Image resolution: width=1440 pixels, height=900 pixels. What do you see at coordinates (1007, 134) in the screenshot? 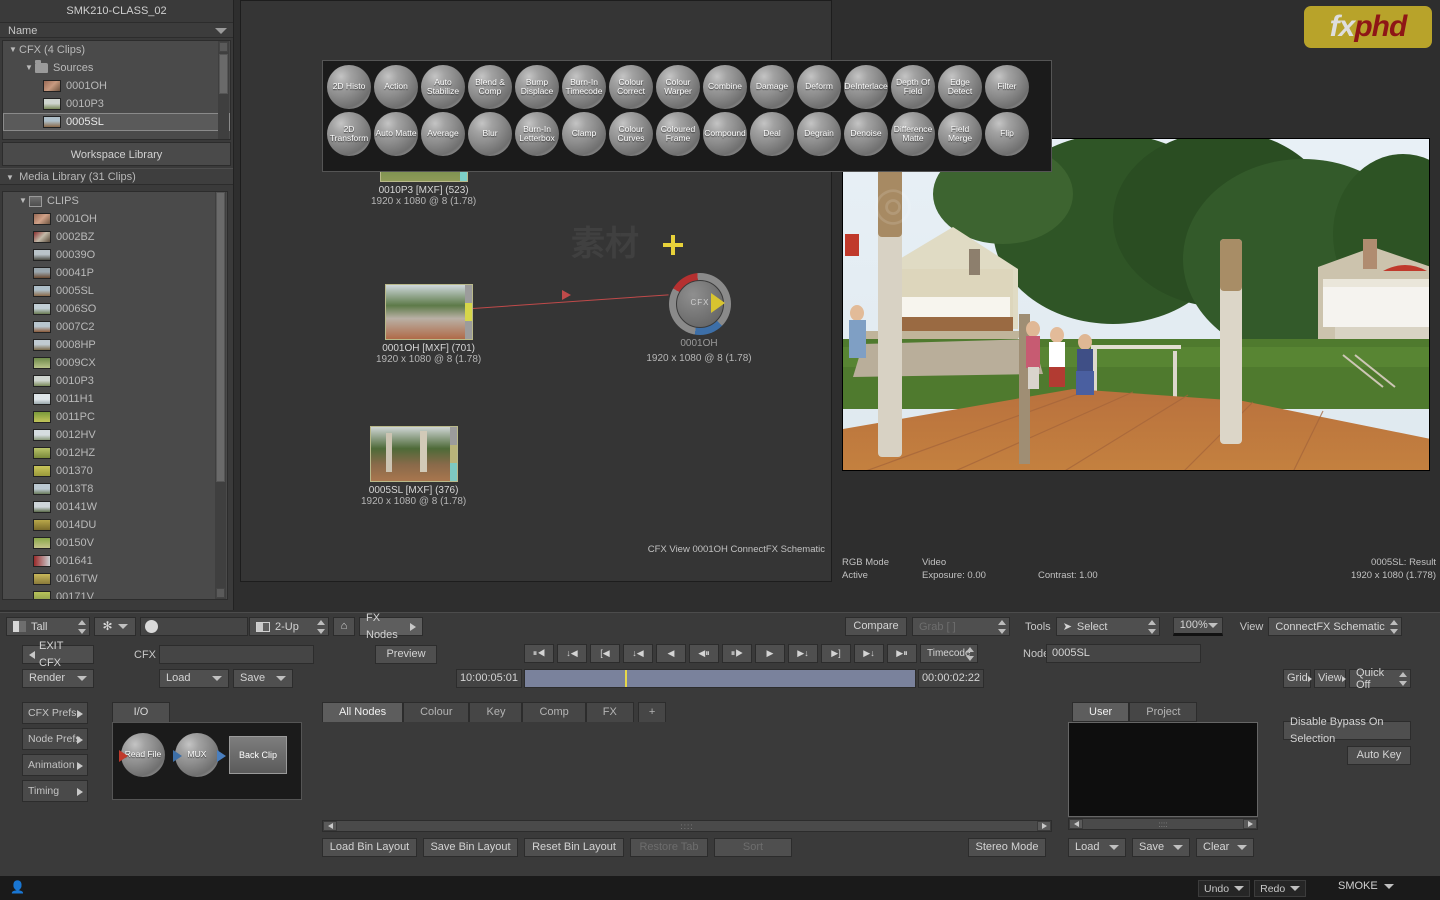
I see `node-bin-button: Flip` at bounding box center [1007, 134].